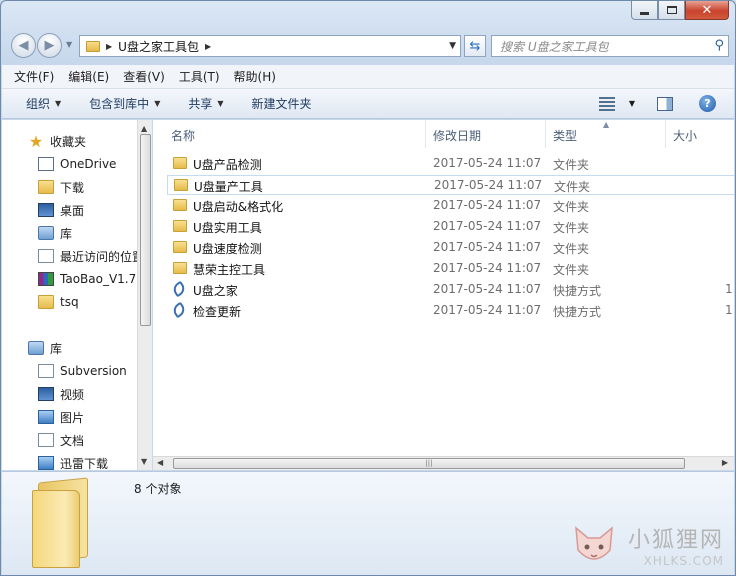  I want to click on file-row: U盘之家 2017-05-24 11:07 快捷方式 1 K, so click(450, 290).